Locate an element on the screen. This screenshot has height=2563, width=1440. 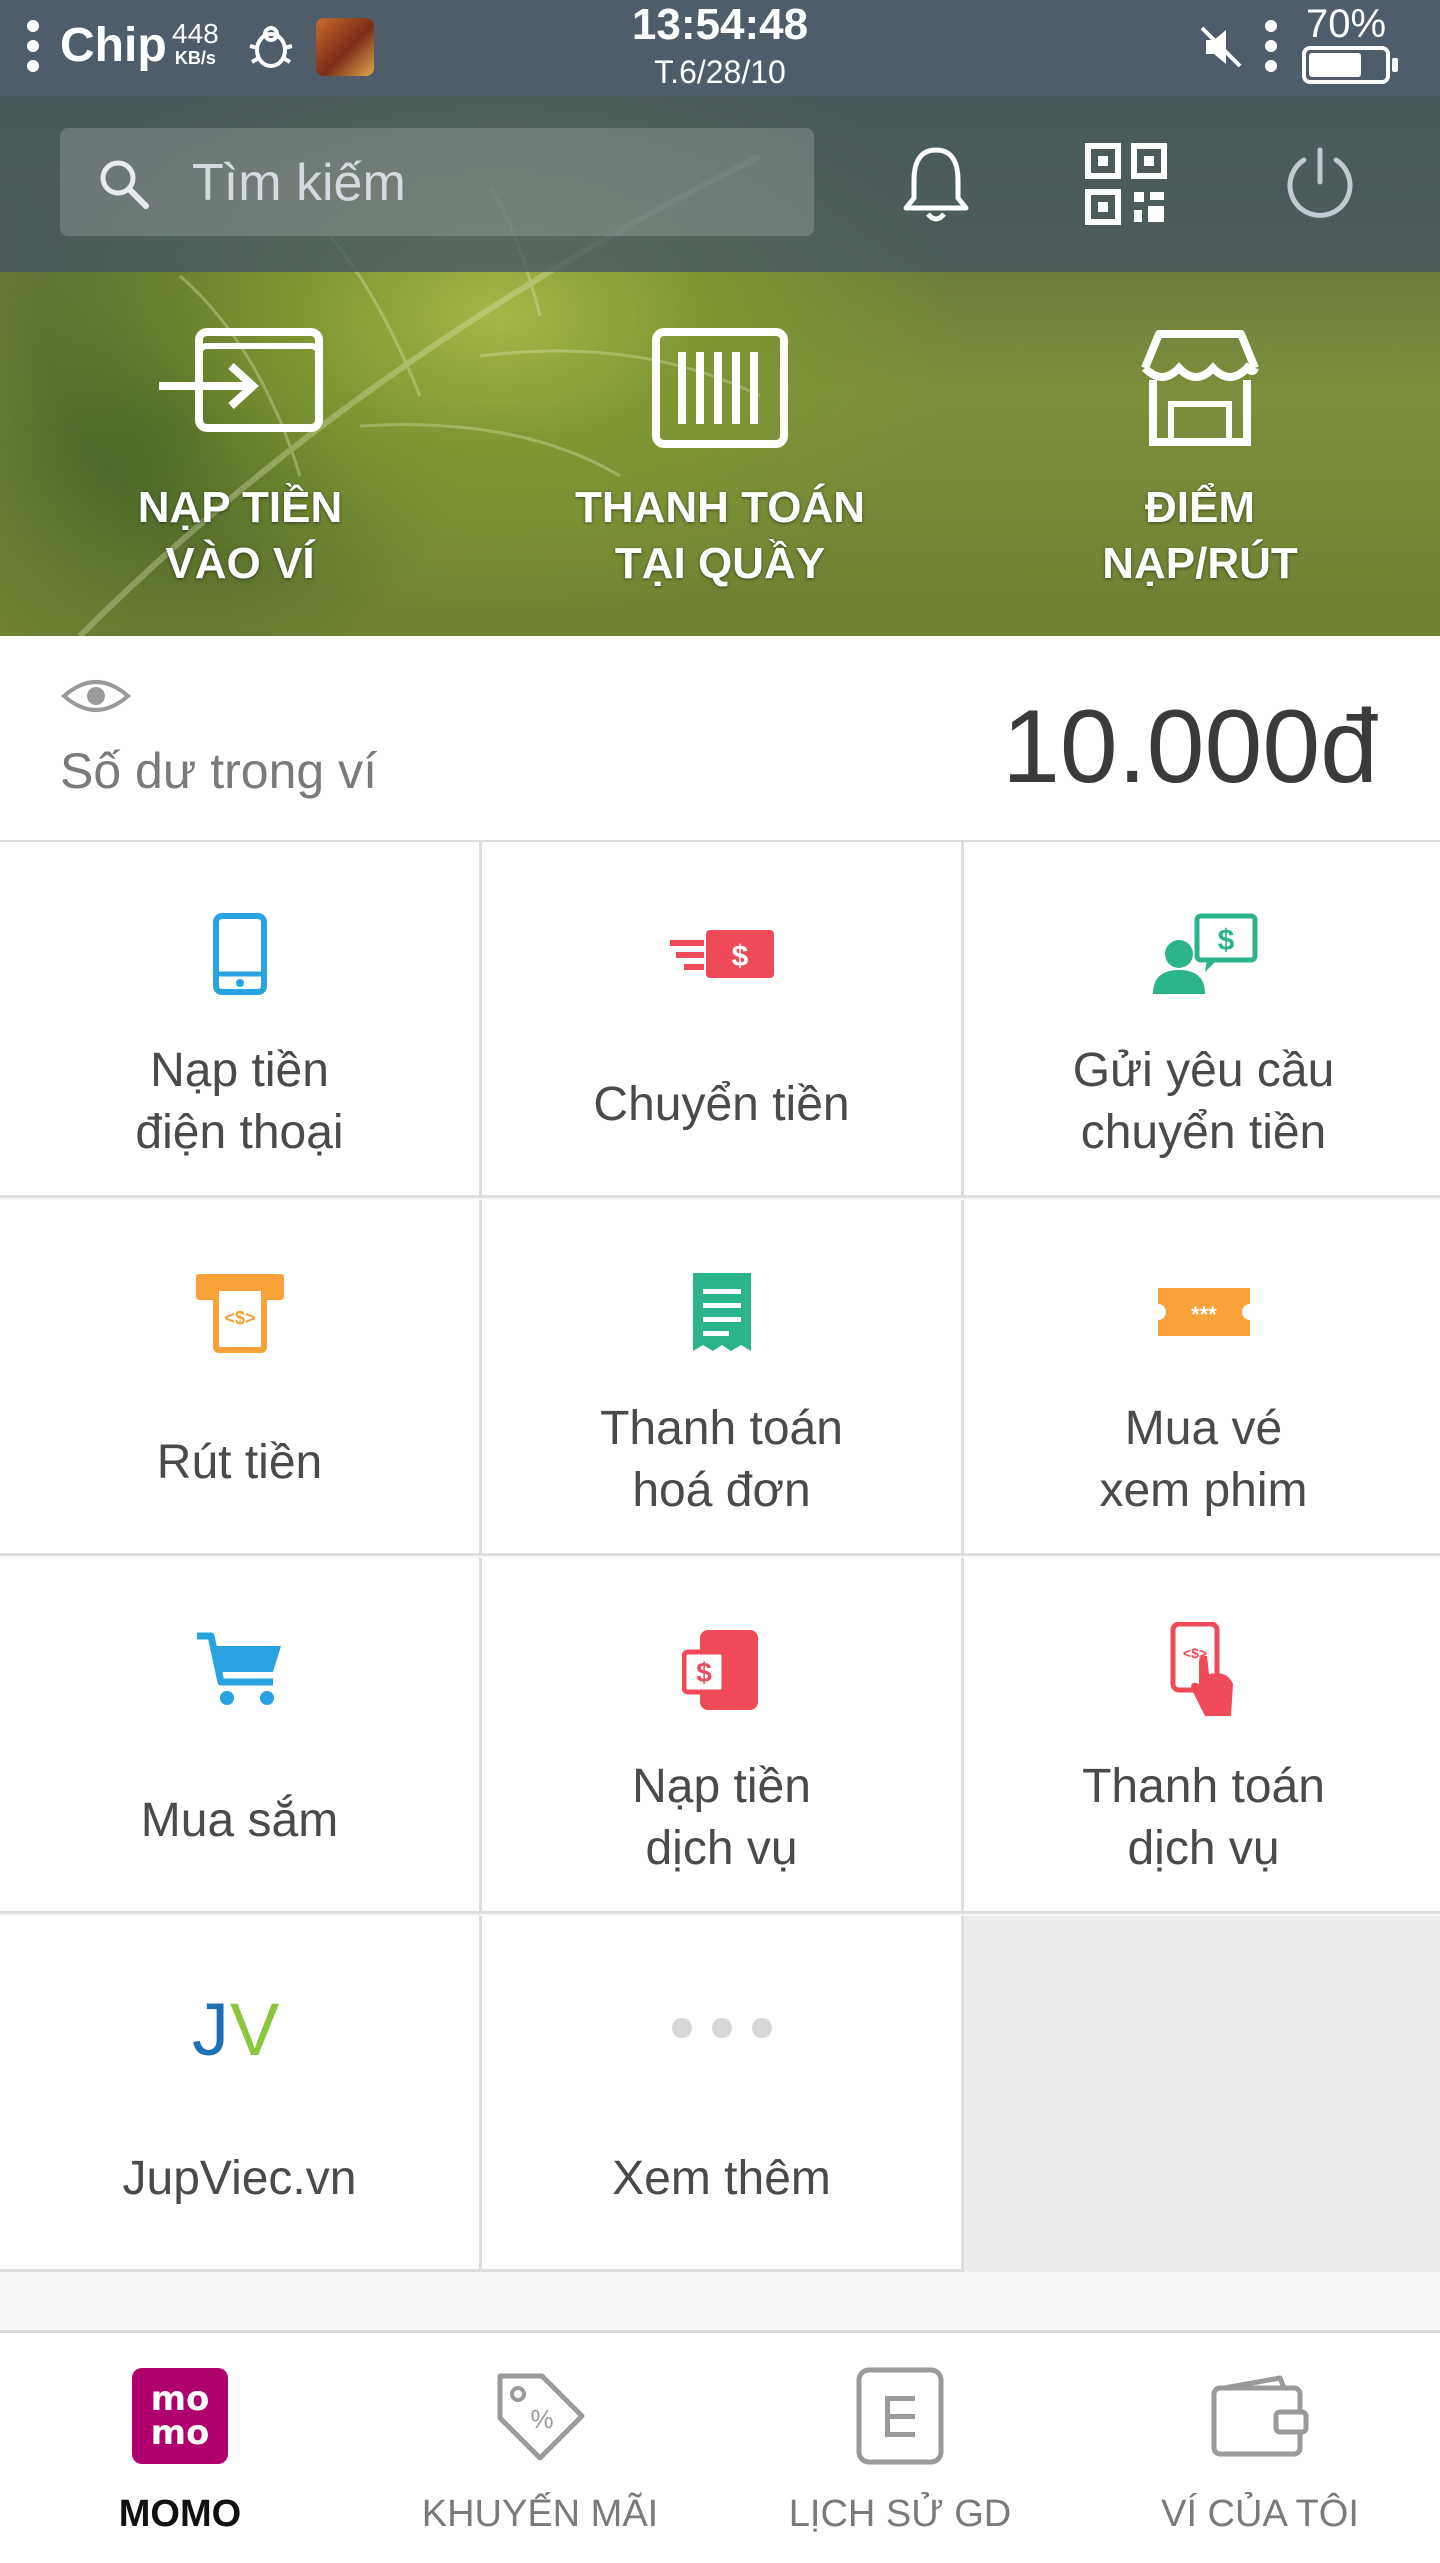
service-label: Mua vé xem phim is located at coordinates (1203, 1459).